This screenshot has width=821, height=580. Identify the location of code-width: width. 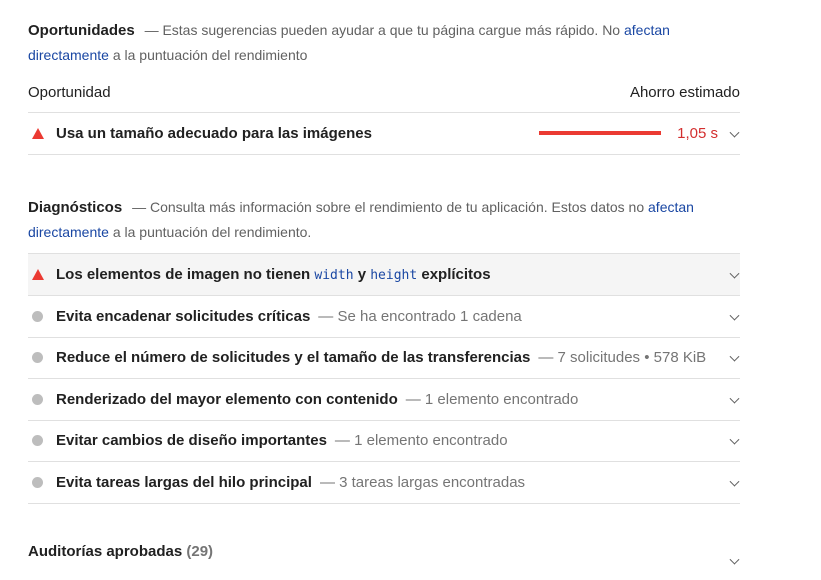
(334, 275).